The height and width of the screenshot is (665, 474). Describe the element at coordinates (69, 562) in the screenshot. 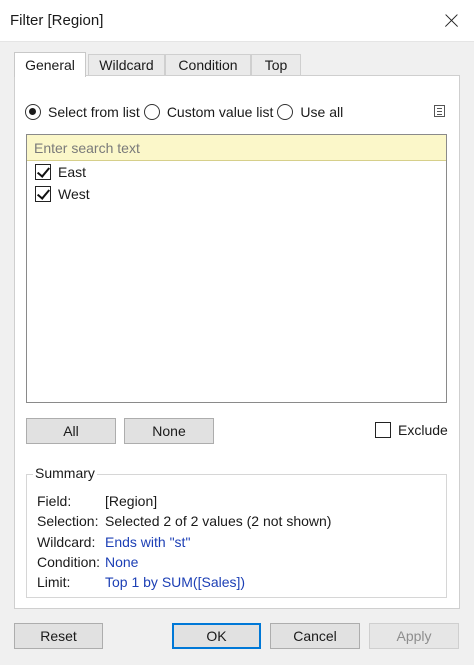

I see `summary-key: Condition:` at that location.